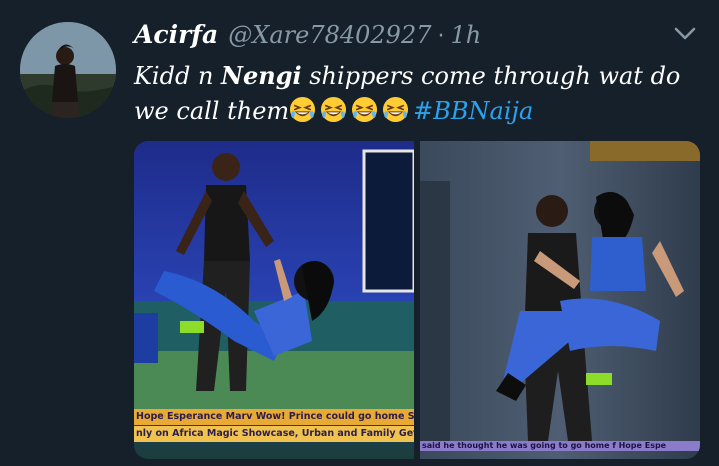 This screenshot has width=719, height=466. I want to click on avatar, so click(68, 70).